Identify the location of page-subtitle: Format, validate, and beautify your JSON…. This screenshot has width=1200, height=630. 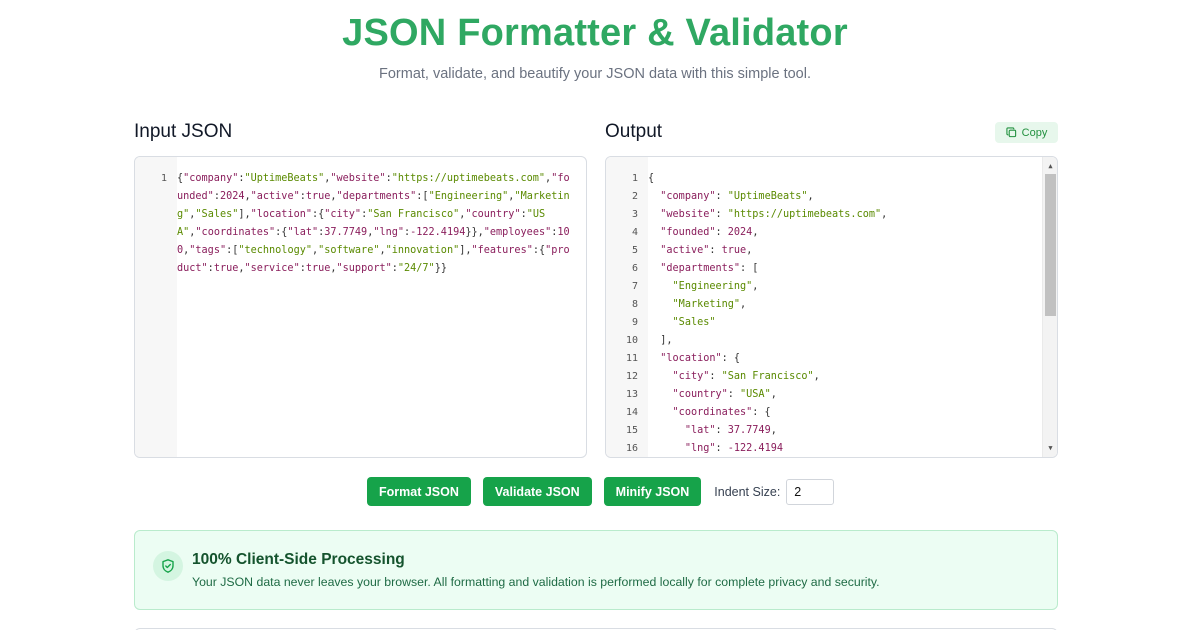
(595, 74).